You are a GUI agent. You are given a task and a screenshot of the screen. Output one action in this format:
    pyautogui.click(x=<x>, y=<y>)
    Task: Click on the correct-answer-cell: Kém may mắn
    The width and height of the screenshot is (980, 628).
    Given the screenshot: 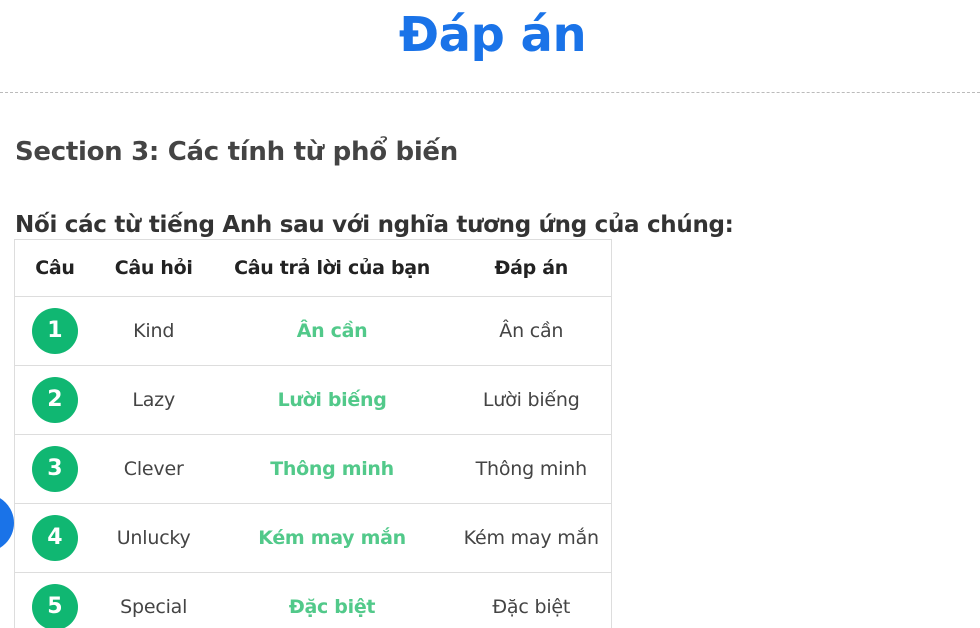 What is the action you would take?
    pyautogui.click(x=531, y=538)
    